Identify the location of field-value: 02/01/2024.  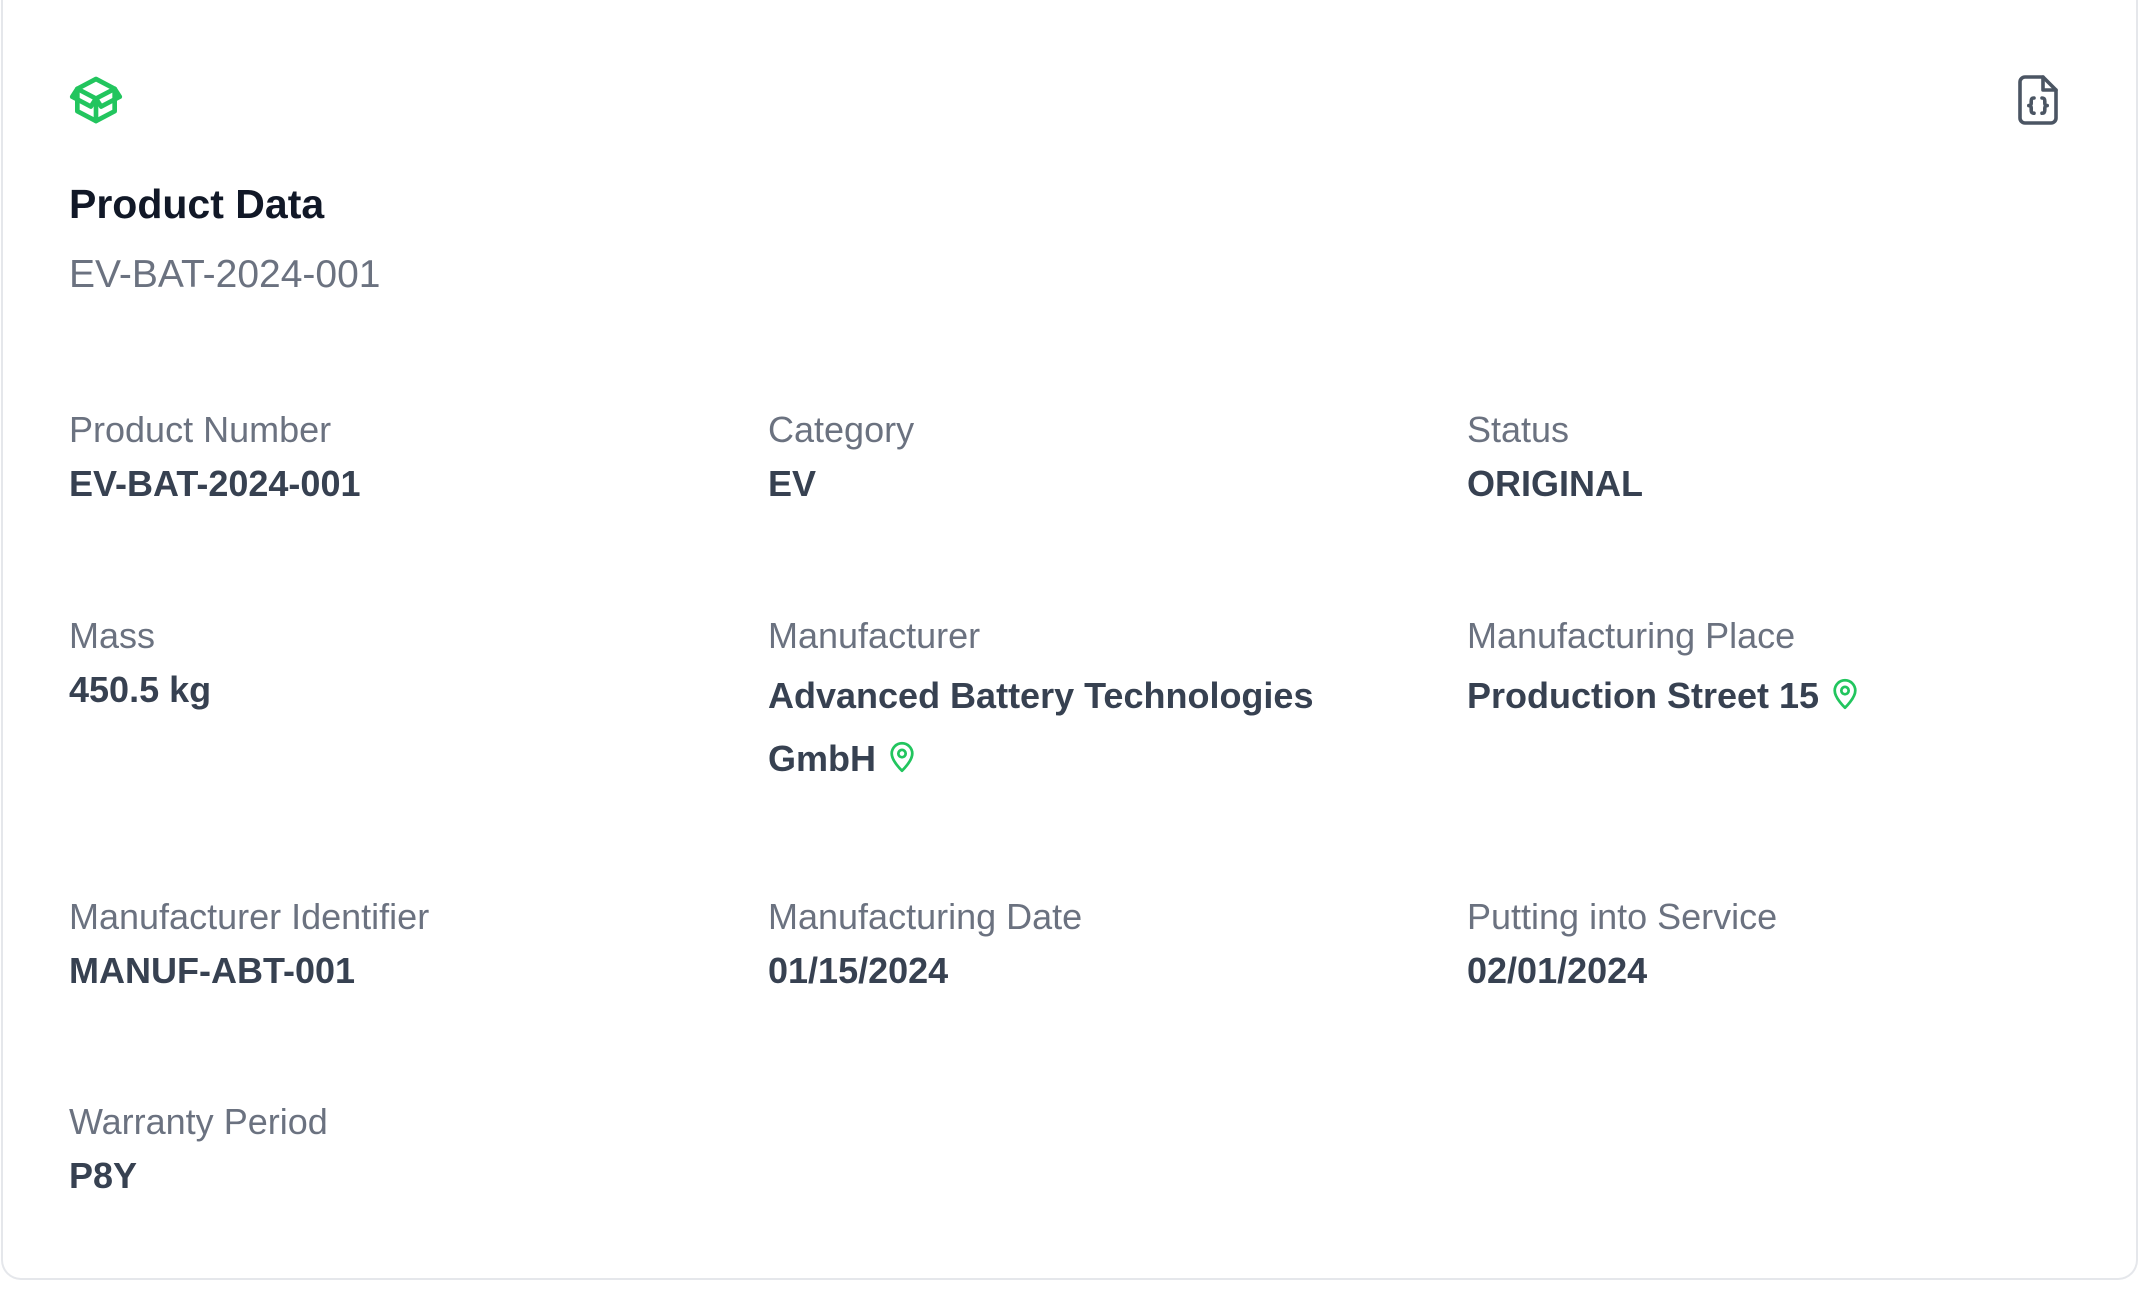
(1557, 970).